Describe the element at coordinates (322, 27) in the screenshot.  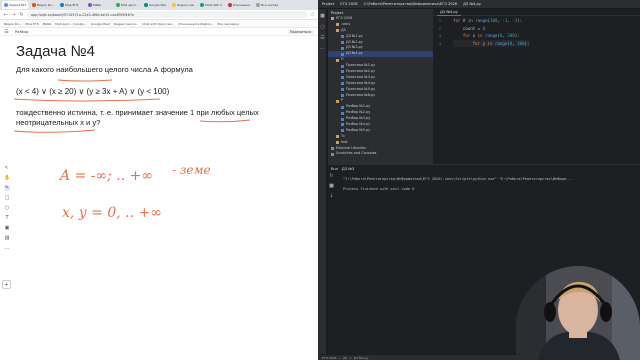
I see `commit-icon: ○` at that location.